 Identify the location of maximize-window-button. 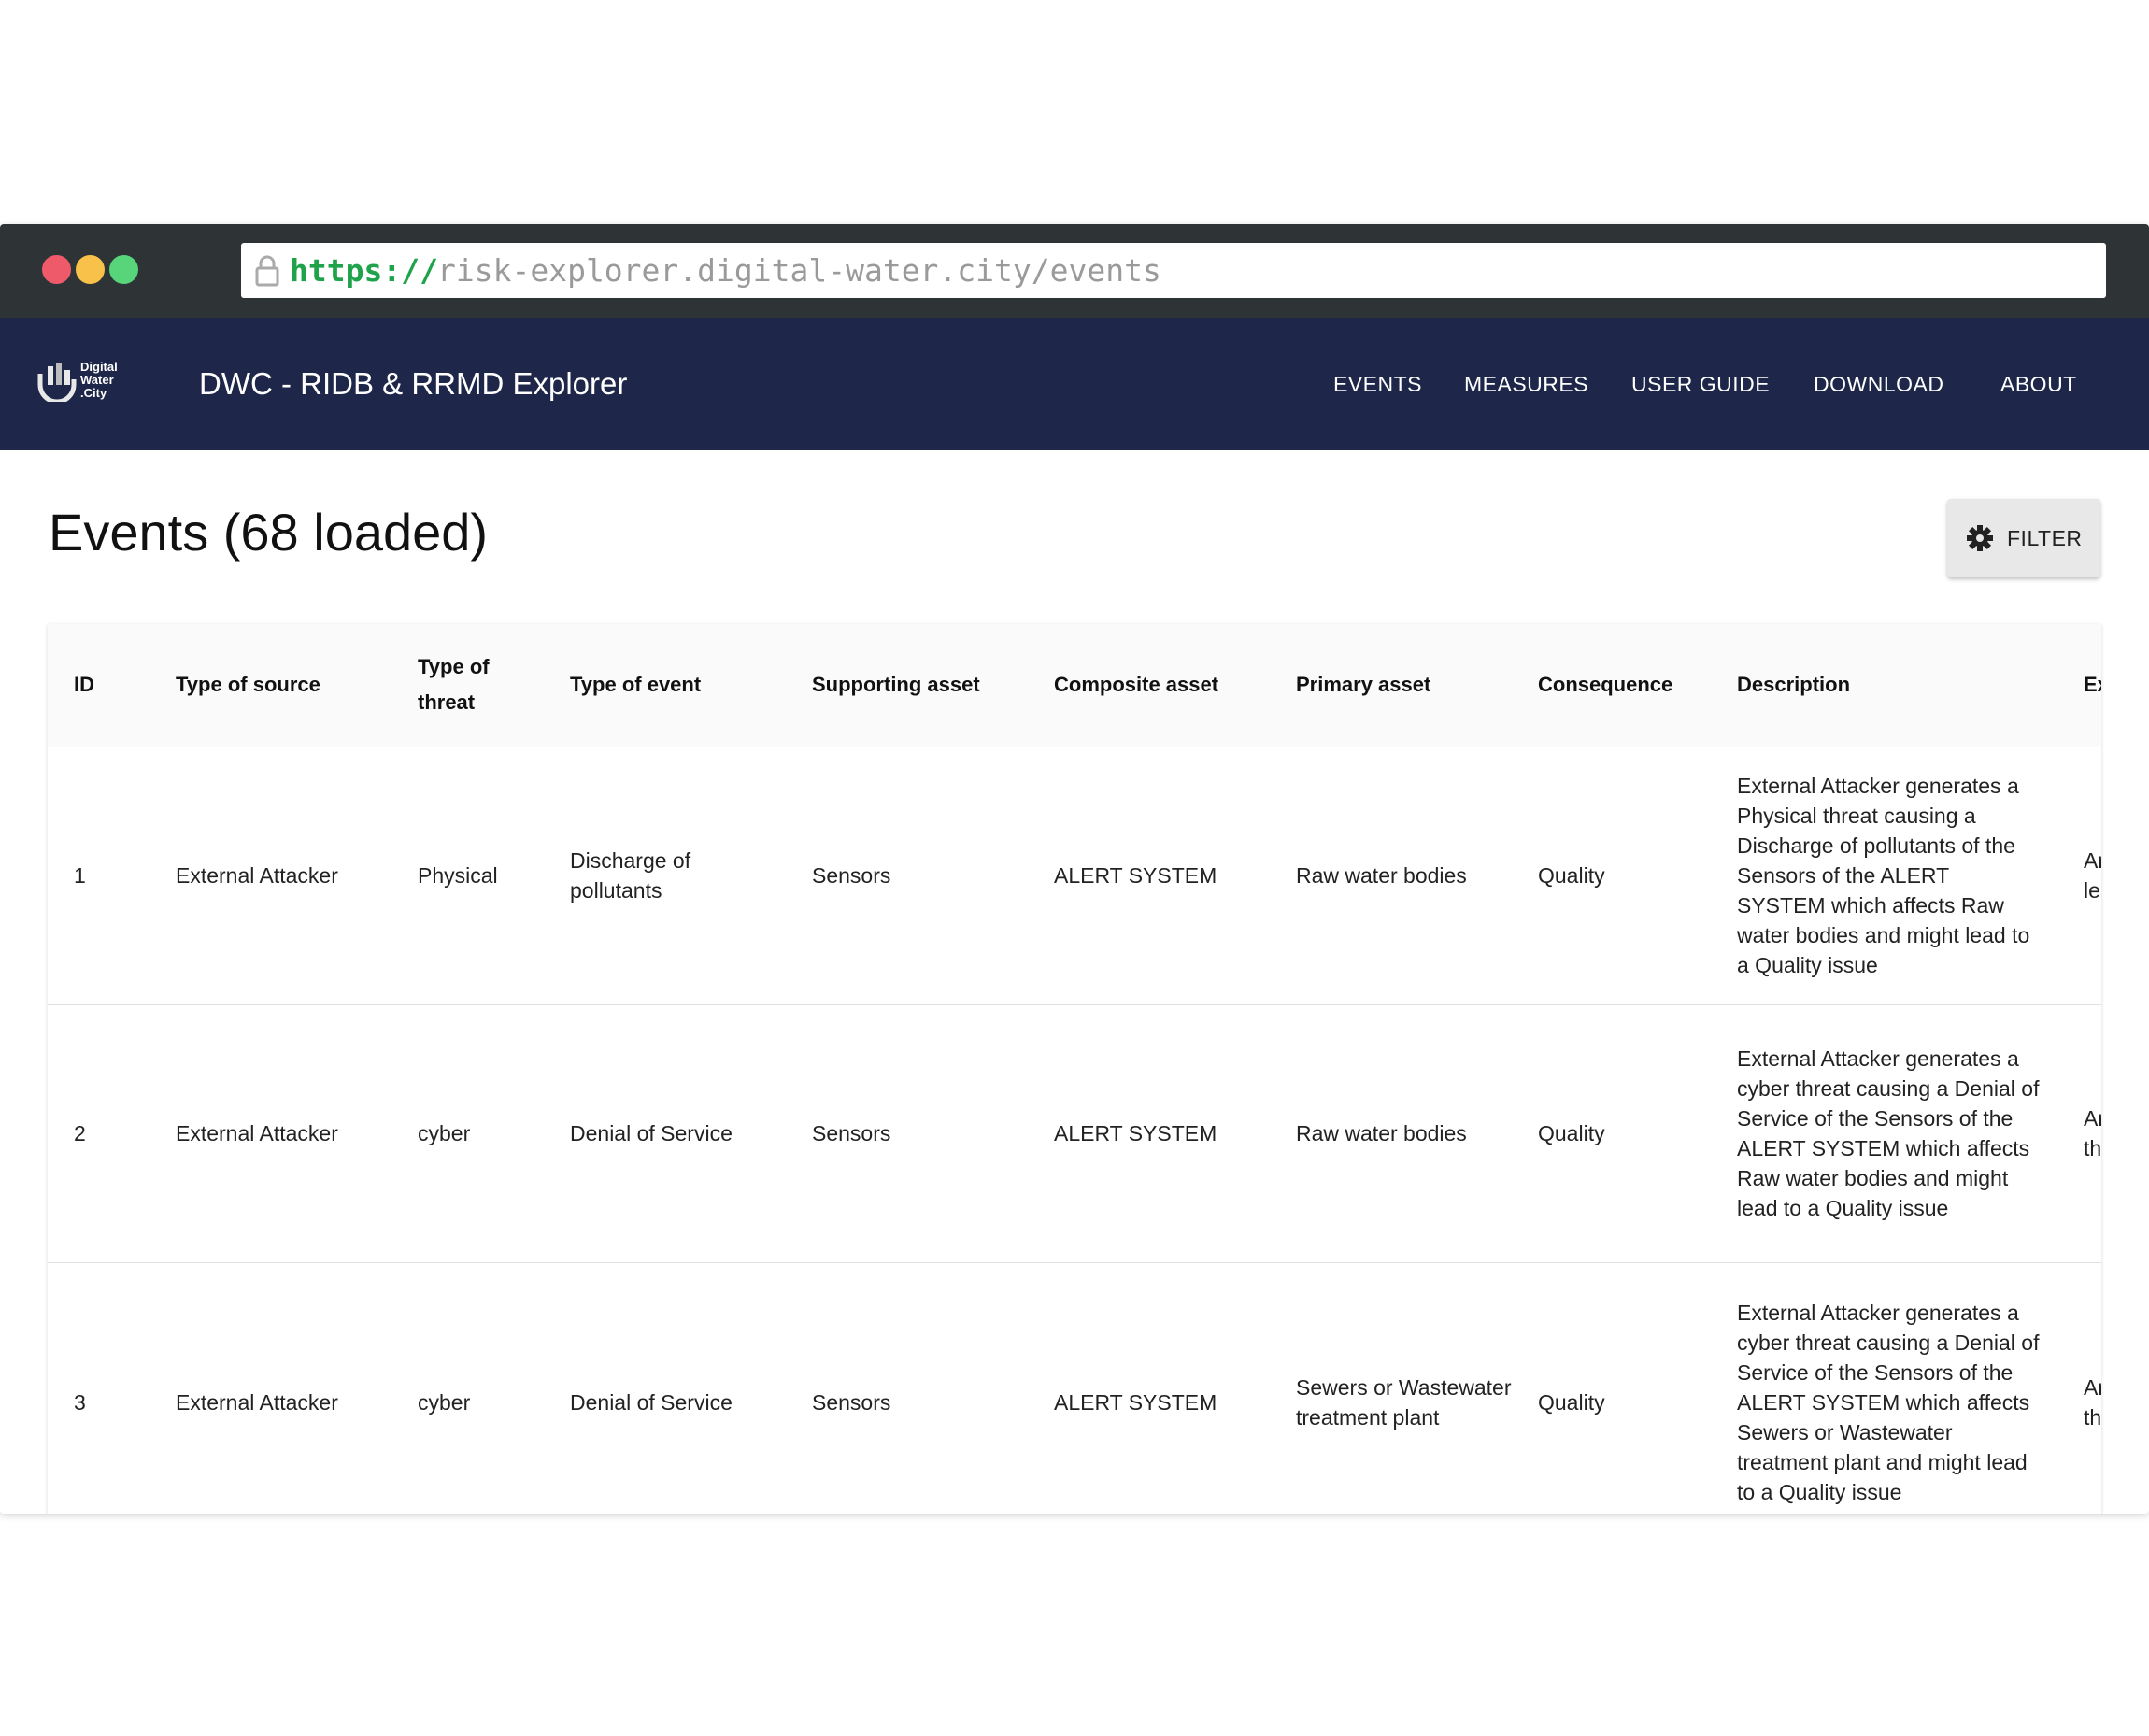
(124, 269).